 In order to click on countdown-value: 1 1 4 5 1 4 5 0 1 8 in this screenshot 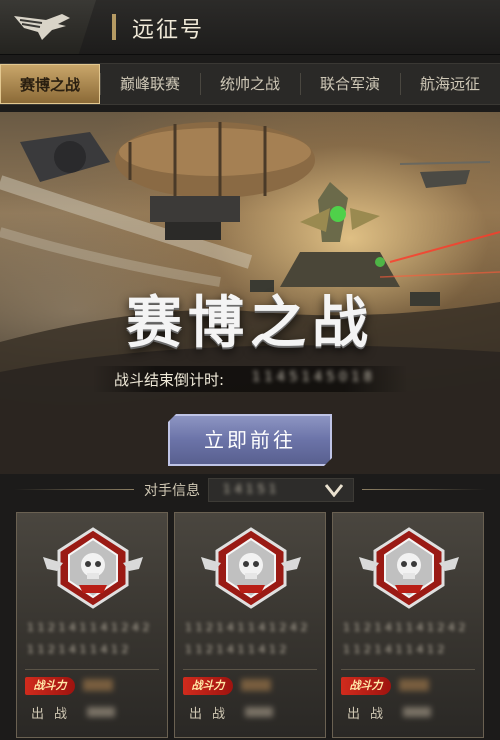, I will do `click(312, 377)`.